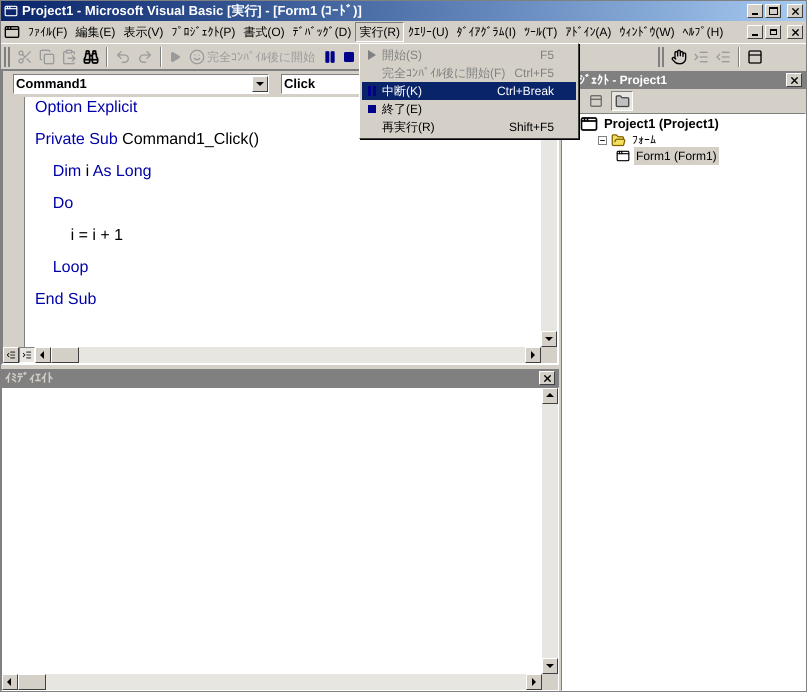 This screenshot has width=807, height=692. Describe the element at coordinates (623, 80) in the screenshot. I see `panel-title: ｼﾞｪｸﾄ - Project1` at that location.